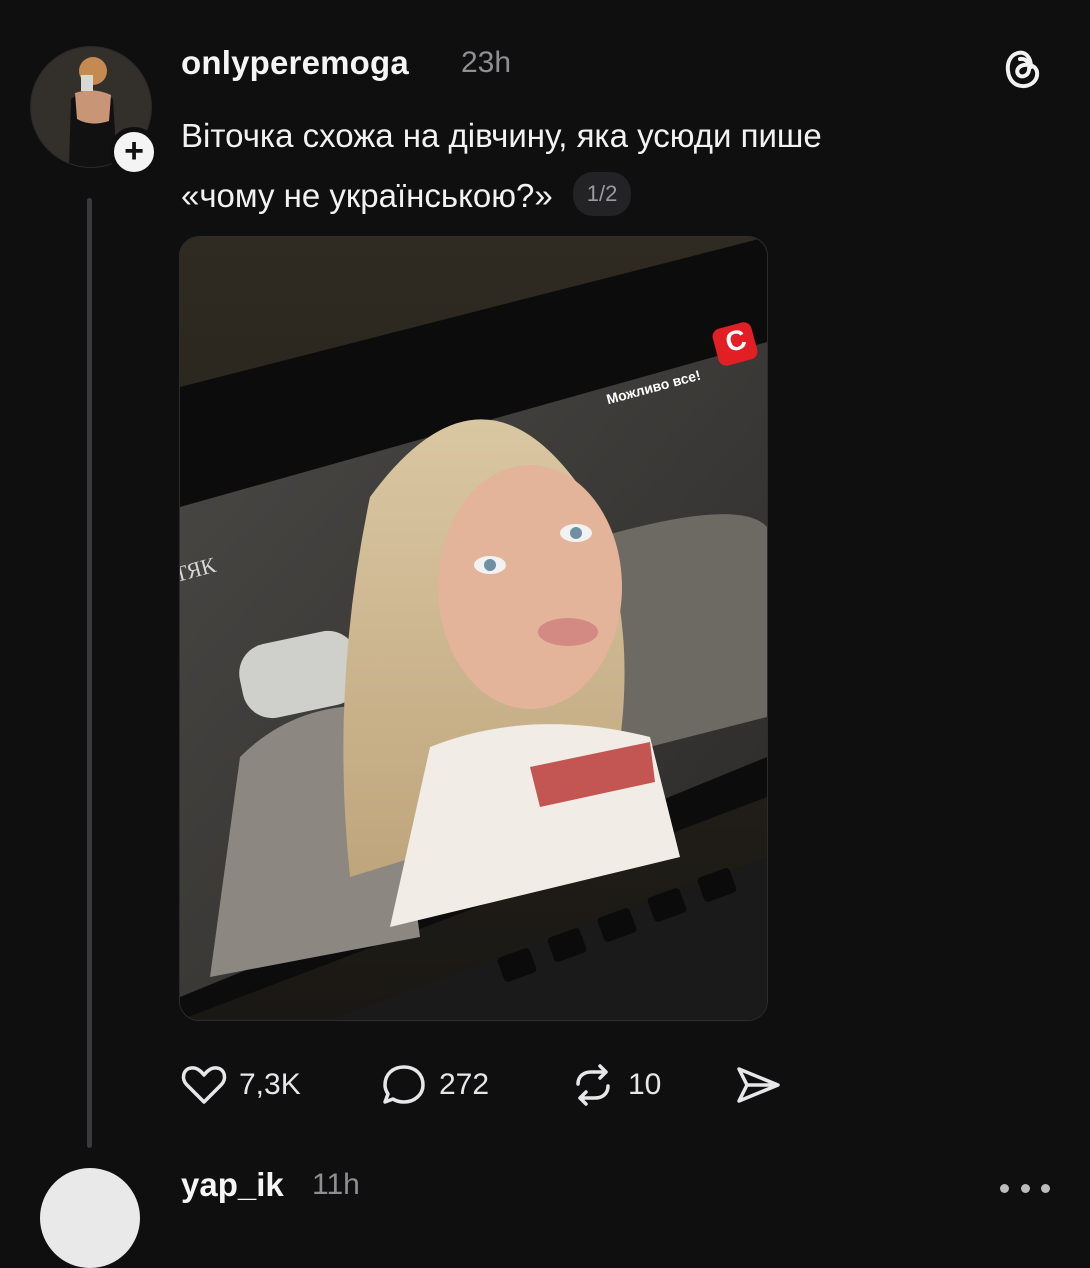  Describe the element at coordinates (499, 1085) in the screenshot. I see `post-actions-bar: 7,3K 272 10` at that location.